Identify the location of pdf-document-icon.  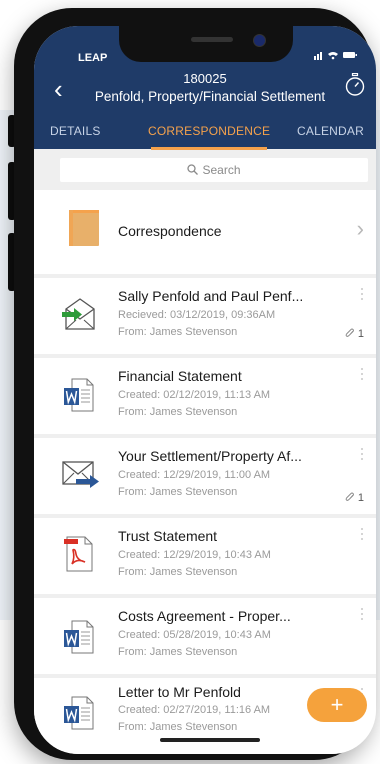
(78, 554).